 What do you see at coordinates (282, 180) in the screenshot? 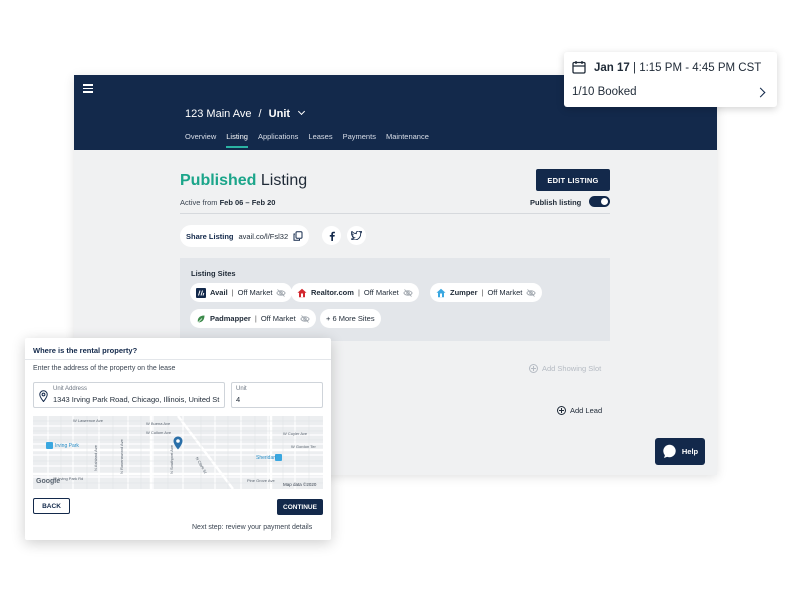
I see `title-rest: Listing` at bounding box center [282, 180].